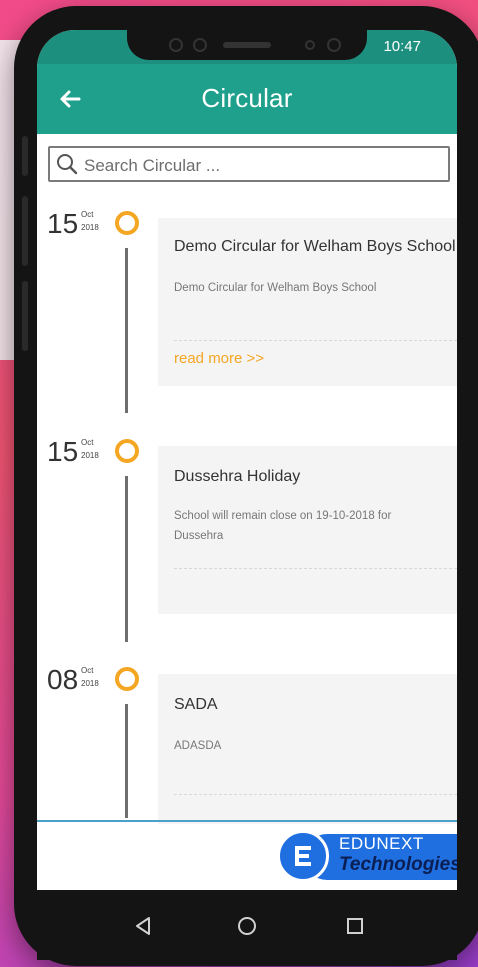 Image resolution: width=478 pixels, height=967 pixels. I want to click on camera-notch, so click(247, 45).